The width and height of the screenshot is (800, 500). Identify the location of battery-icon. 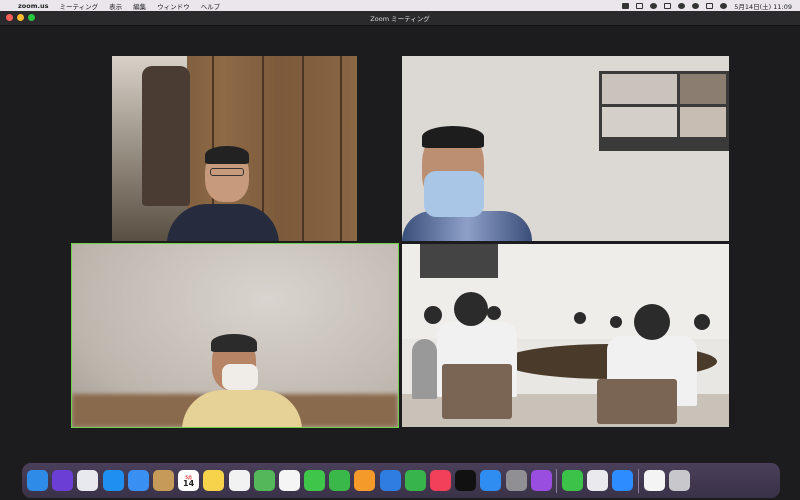
(668, 5).